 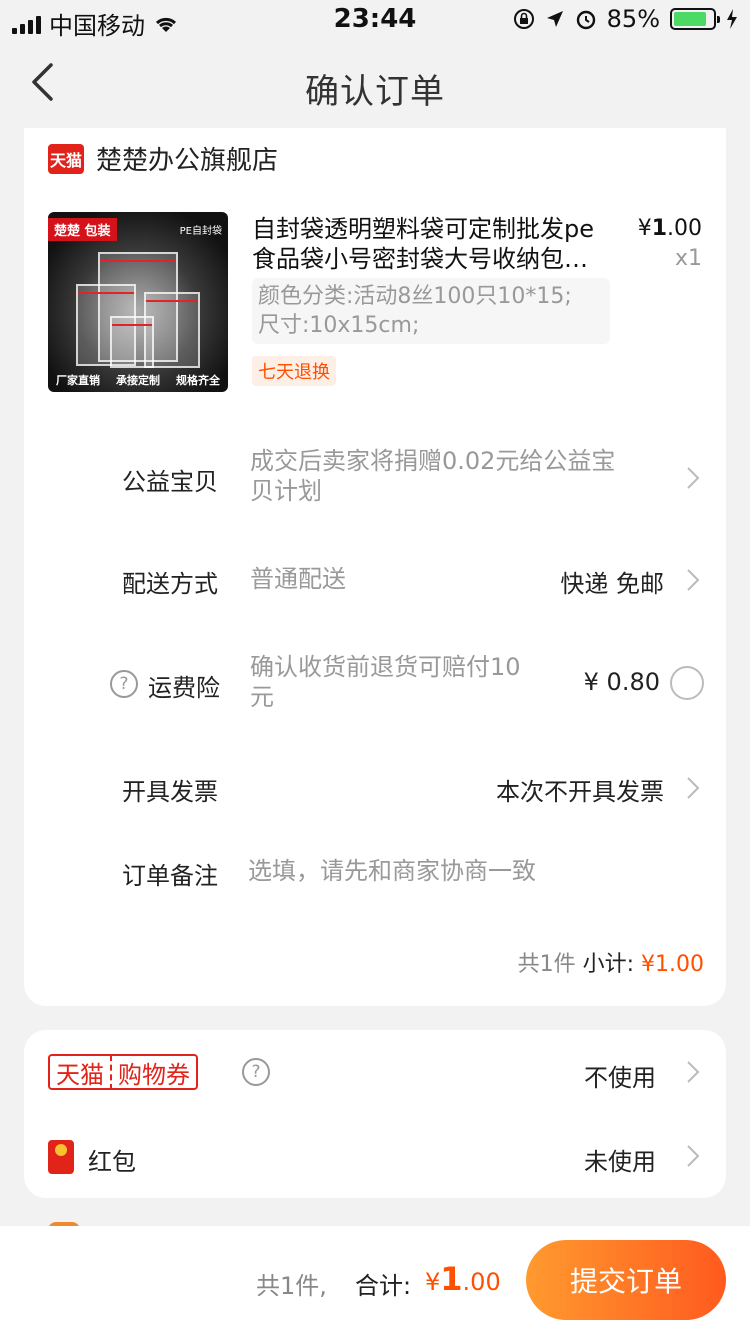 I want to click on battery-icon, so click(x=695, y=19).